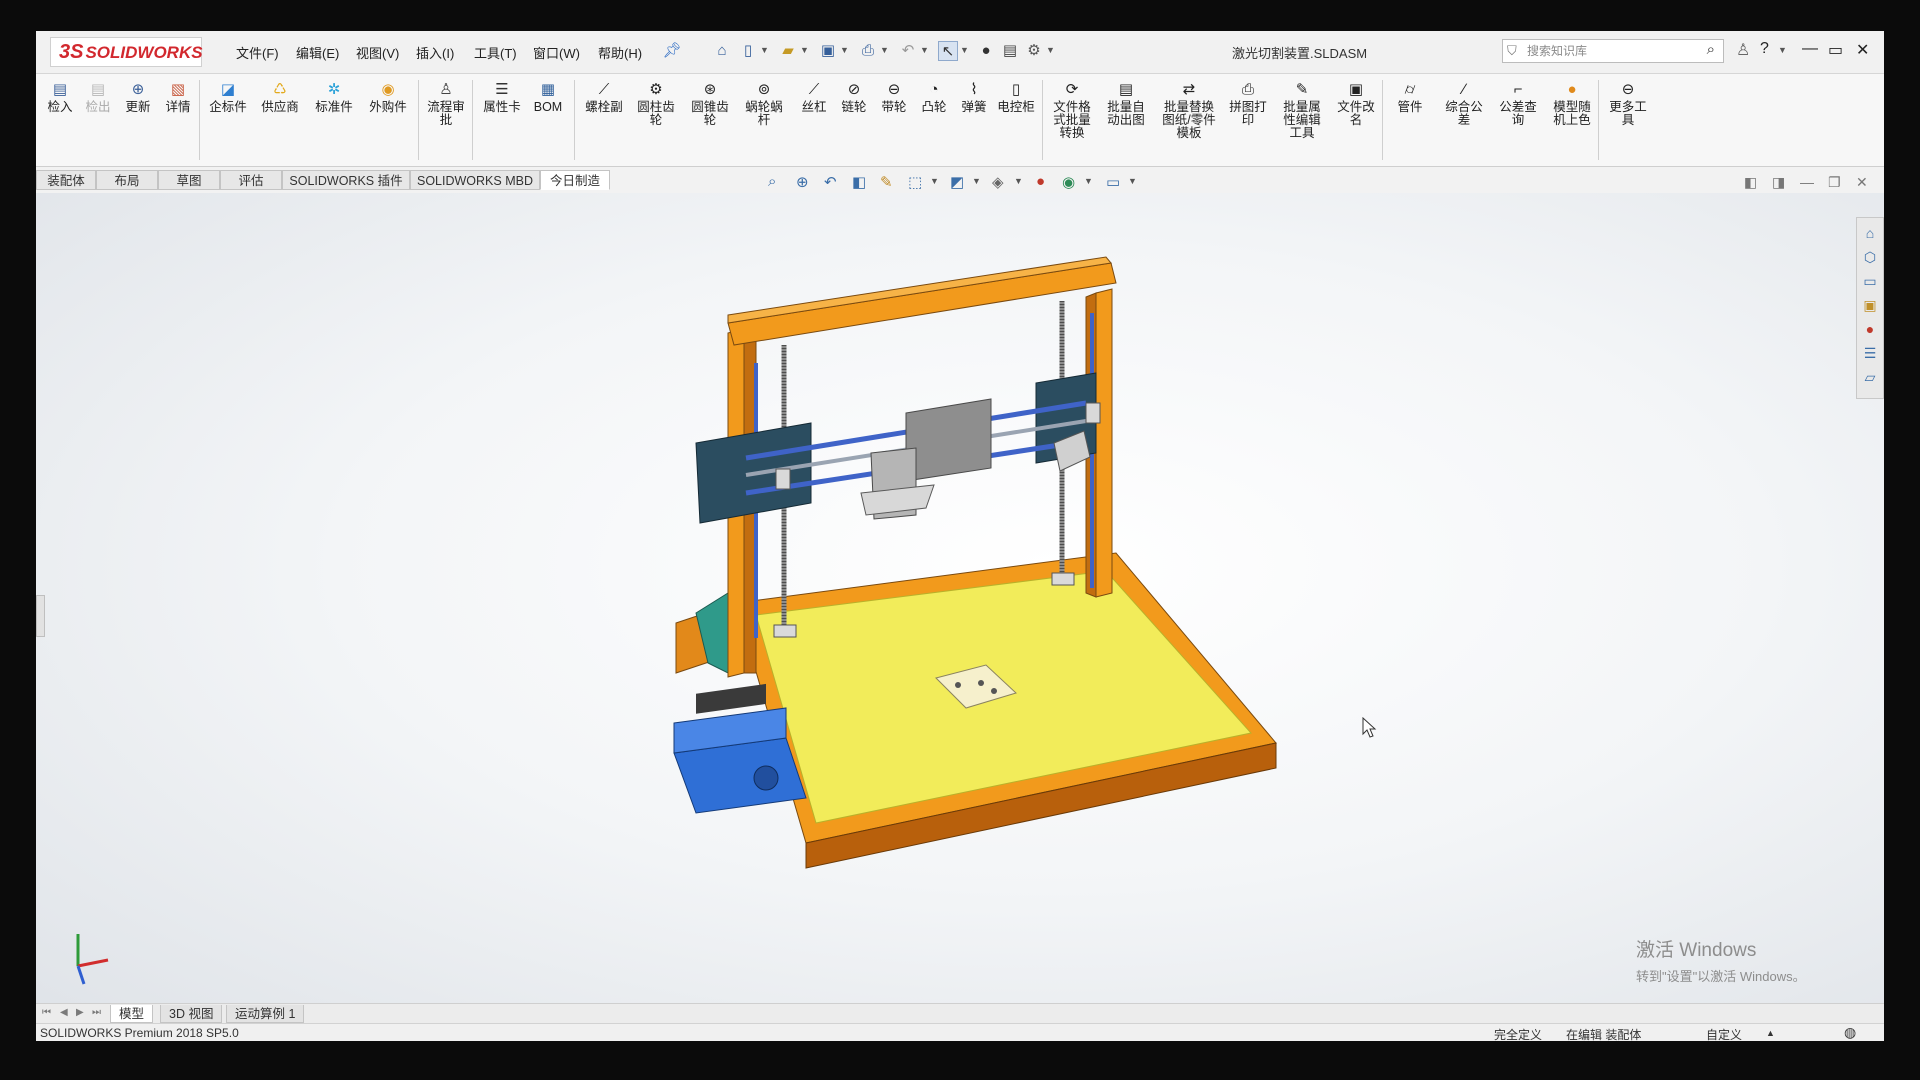 Image resolution: width=1920 pixels, height=1080 pixels. What do you see at coordinates (1410, 98) in the screenshot?
I see `cmd-pipe-button: ⌭ 管件` at bounding box center [1410, 98].